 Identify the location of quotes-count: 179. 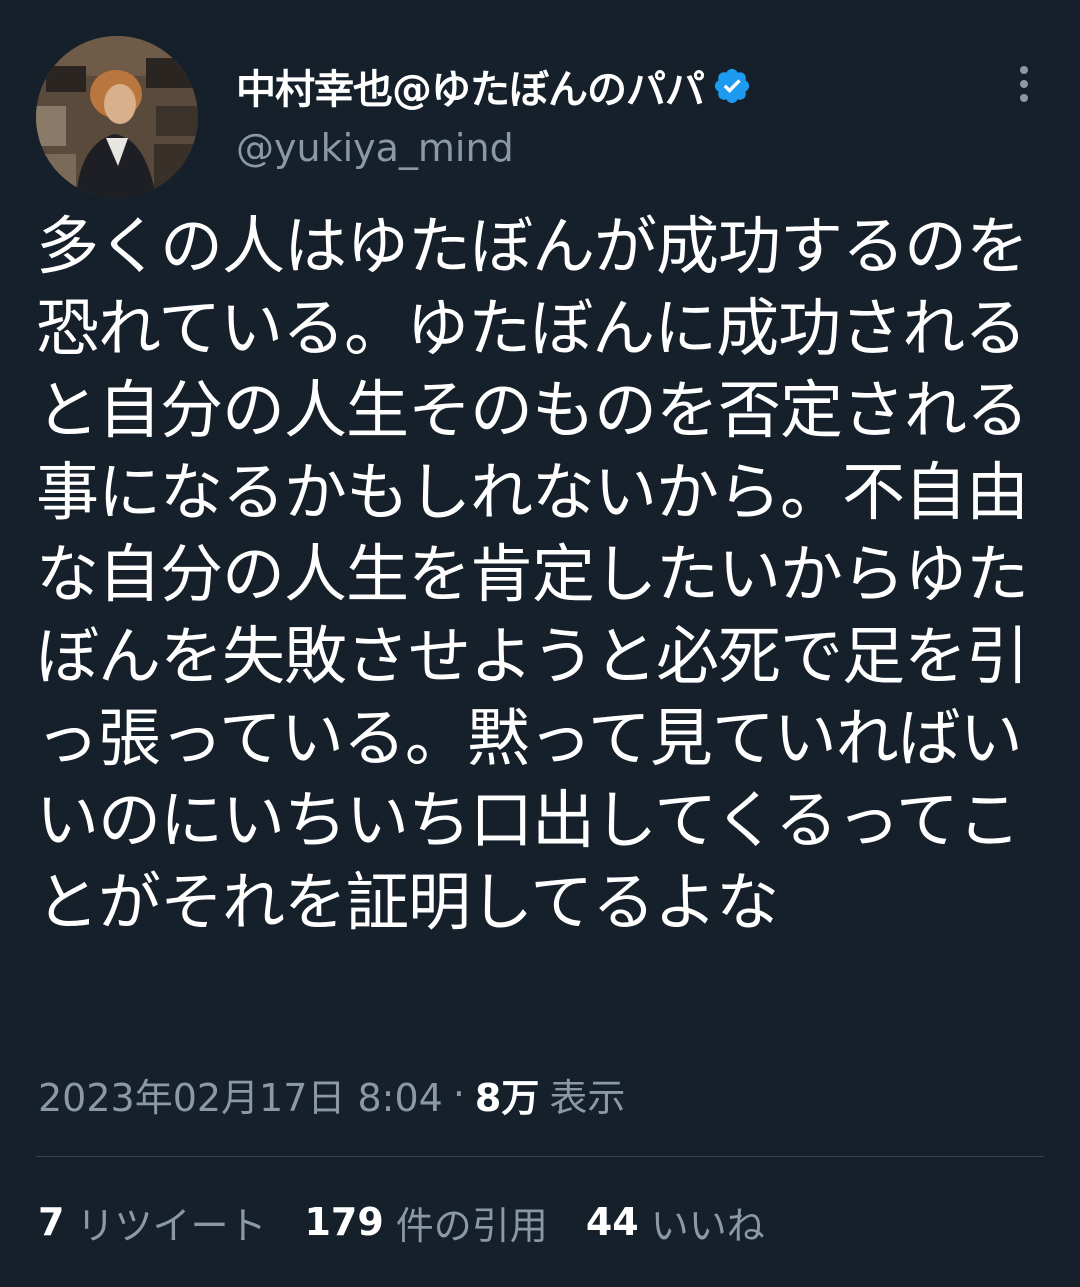
(344, 1222).